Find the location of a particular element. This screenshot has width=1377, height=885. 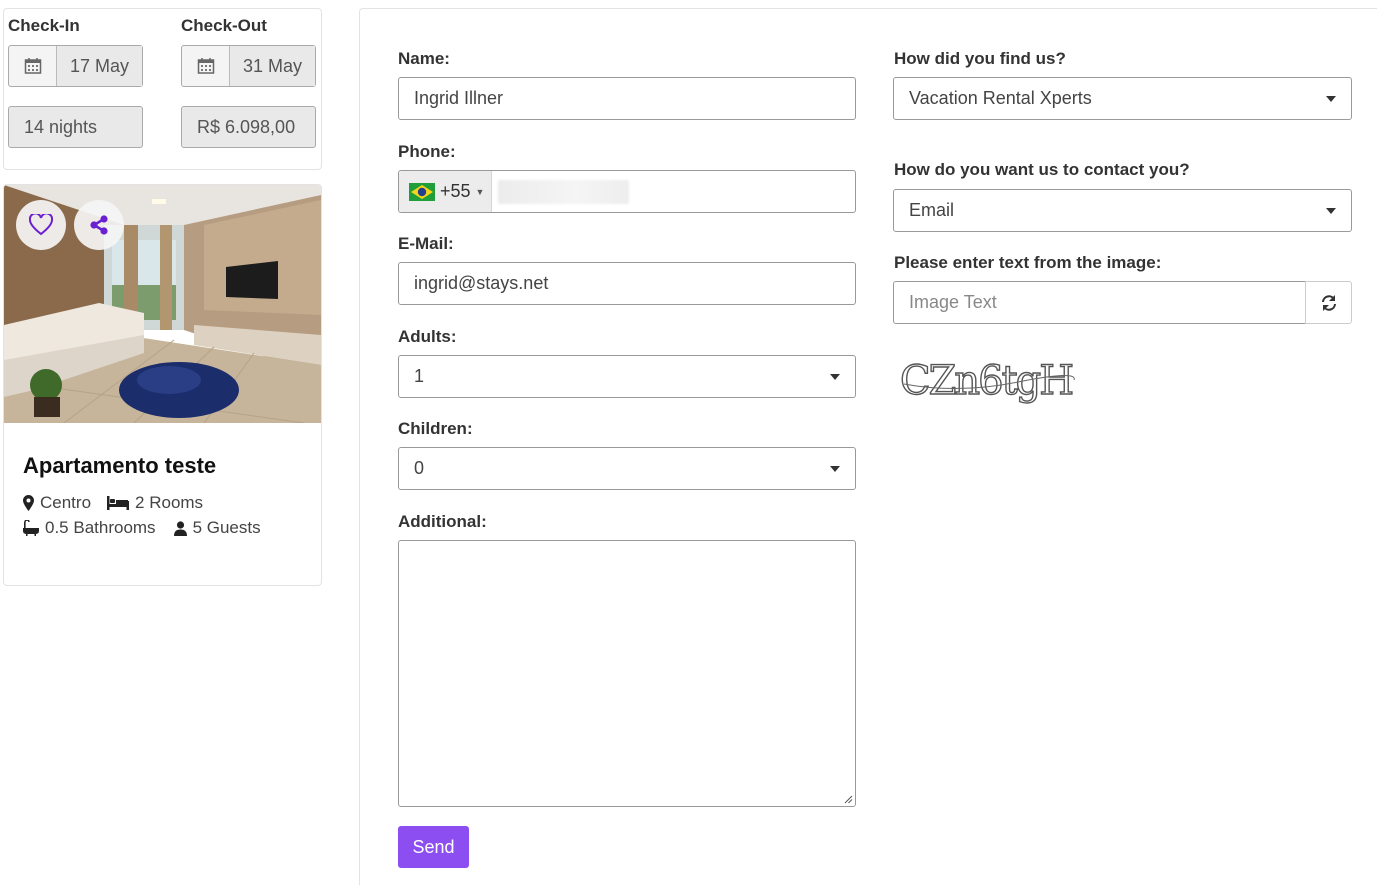

children-label: Children: is located at coordinates (435, 428).